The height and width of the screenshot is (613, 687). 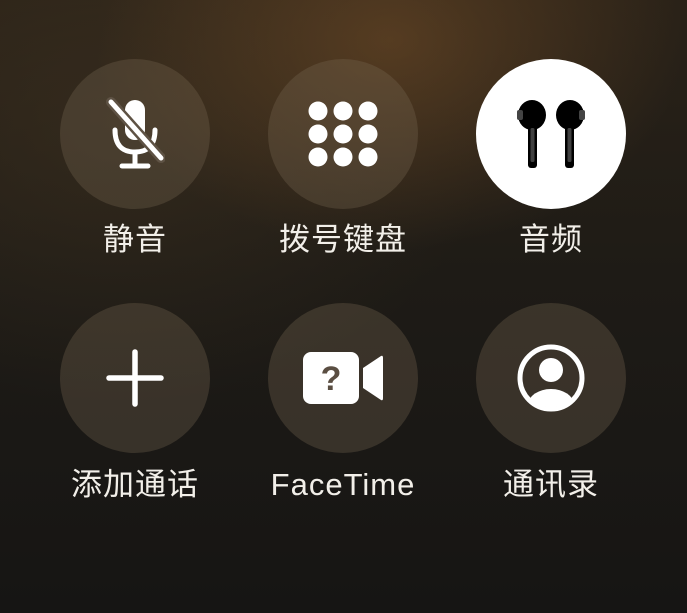 What do you see at coordinates (551, 484) in the screenshot?
I see `contacts-label: 通讯录` at bounding box center [551, 484].